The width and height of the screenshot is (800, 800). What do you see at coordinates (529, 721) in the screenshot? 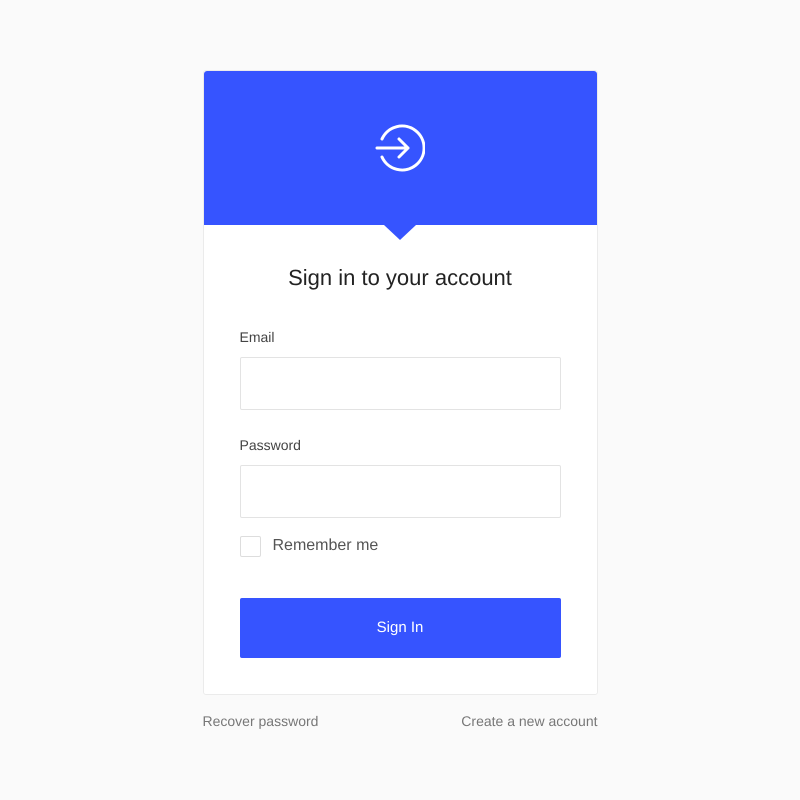
I see `footer-link: Create a new account` at bounding box center [529, 721].